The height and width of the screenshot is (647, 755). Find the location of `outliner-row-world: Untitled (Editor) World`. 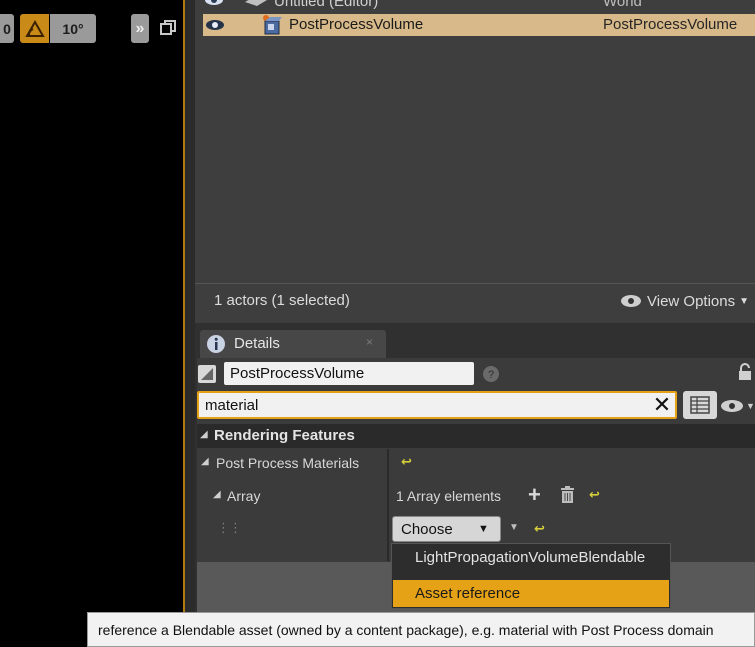

outliner-row-world: Untitled (Editor) World is located at coordinates (479, 6).